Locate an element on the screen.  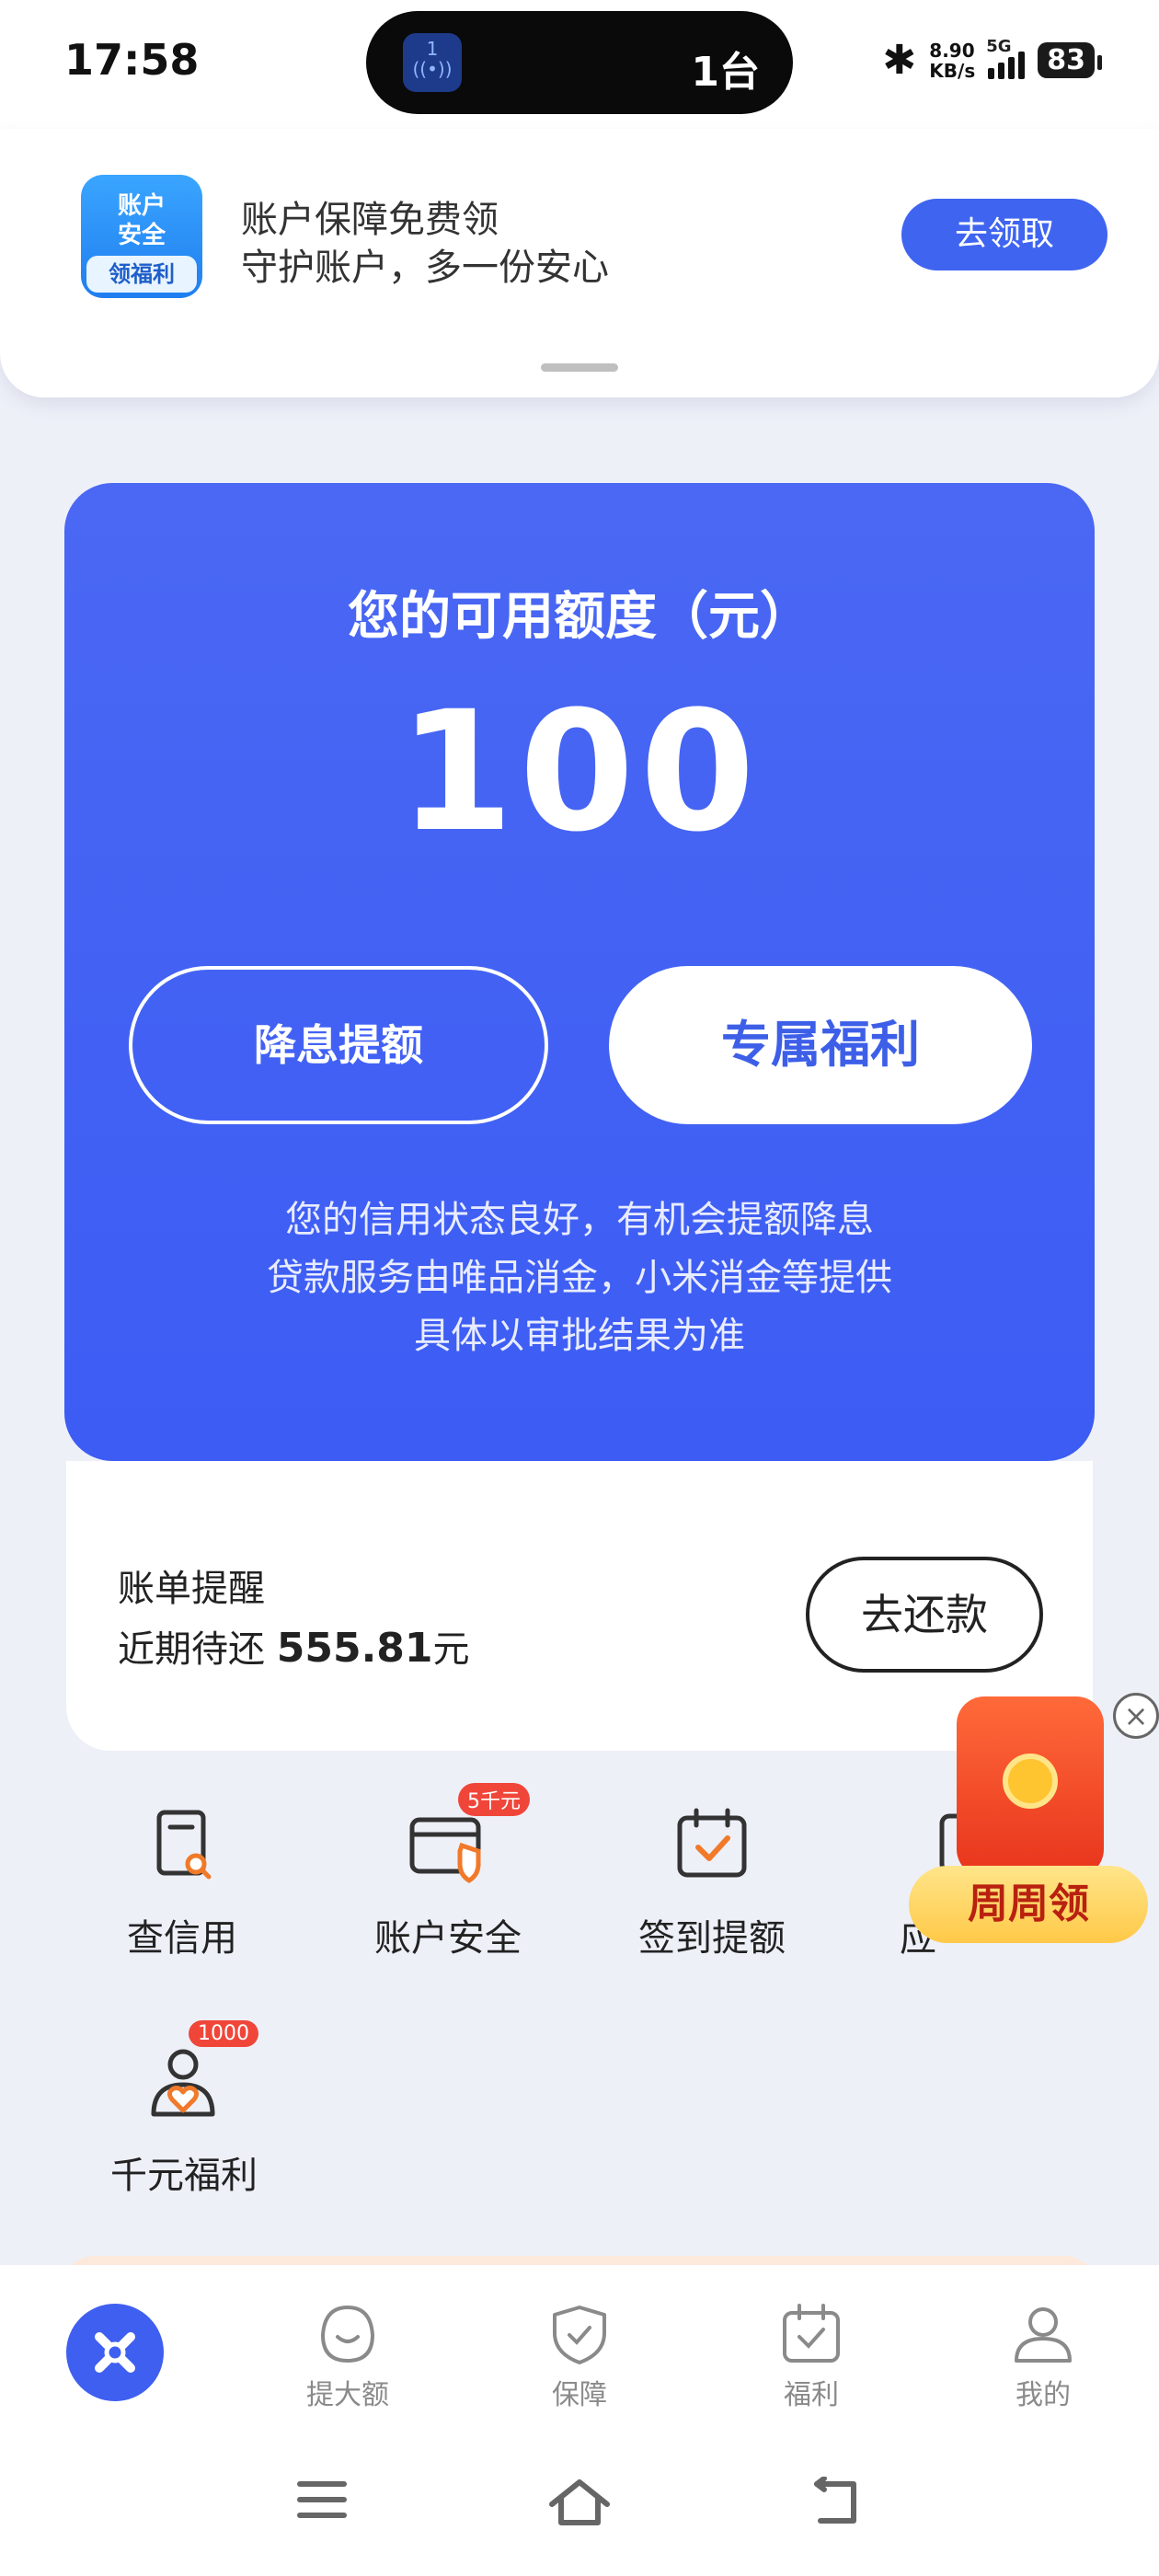
bill-due-unit: 元 is located at coordinates (451, 1649).